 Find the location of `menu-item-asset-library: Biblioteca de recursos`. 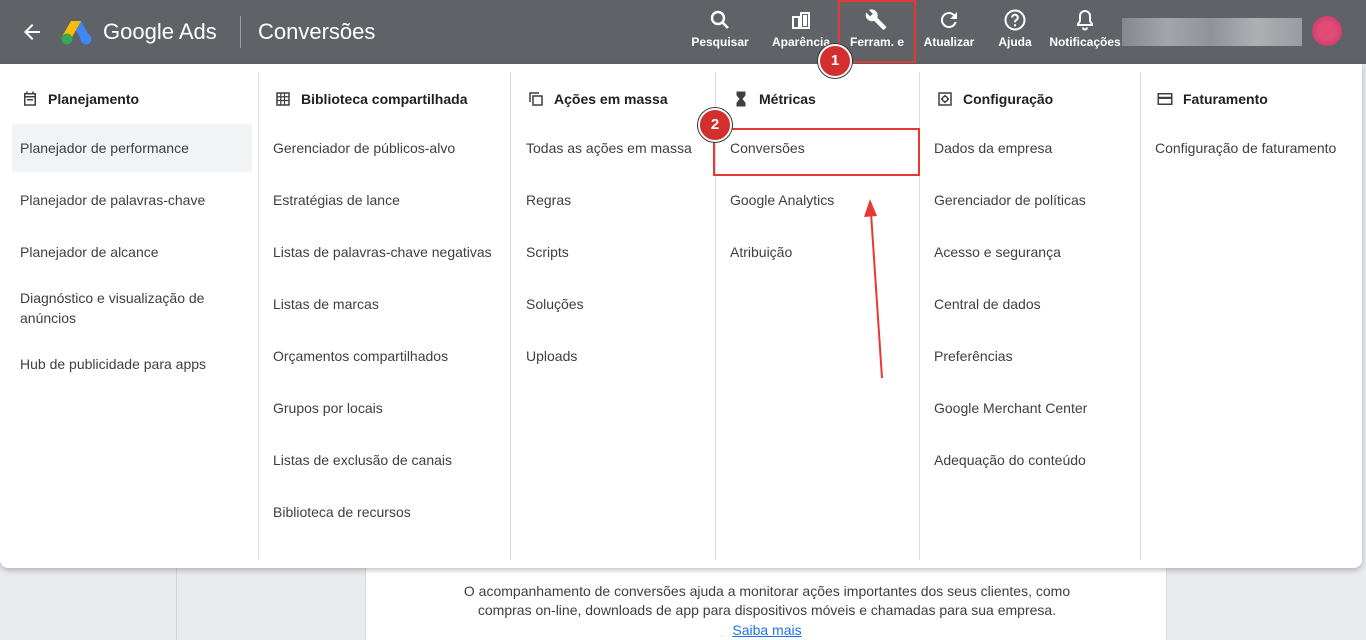

menu-item-asset-library: Biblioteca de recursos is located at coordinates (342, 512).